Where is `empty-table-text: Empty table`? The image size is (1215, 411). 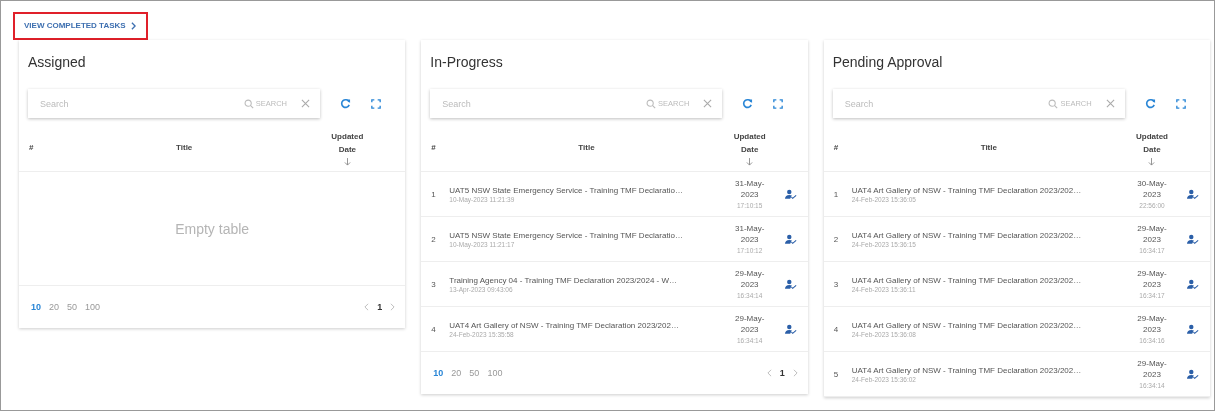 empty-table-text: Empty table is located at coordinates (212, 228).